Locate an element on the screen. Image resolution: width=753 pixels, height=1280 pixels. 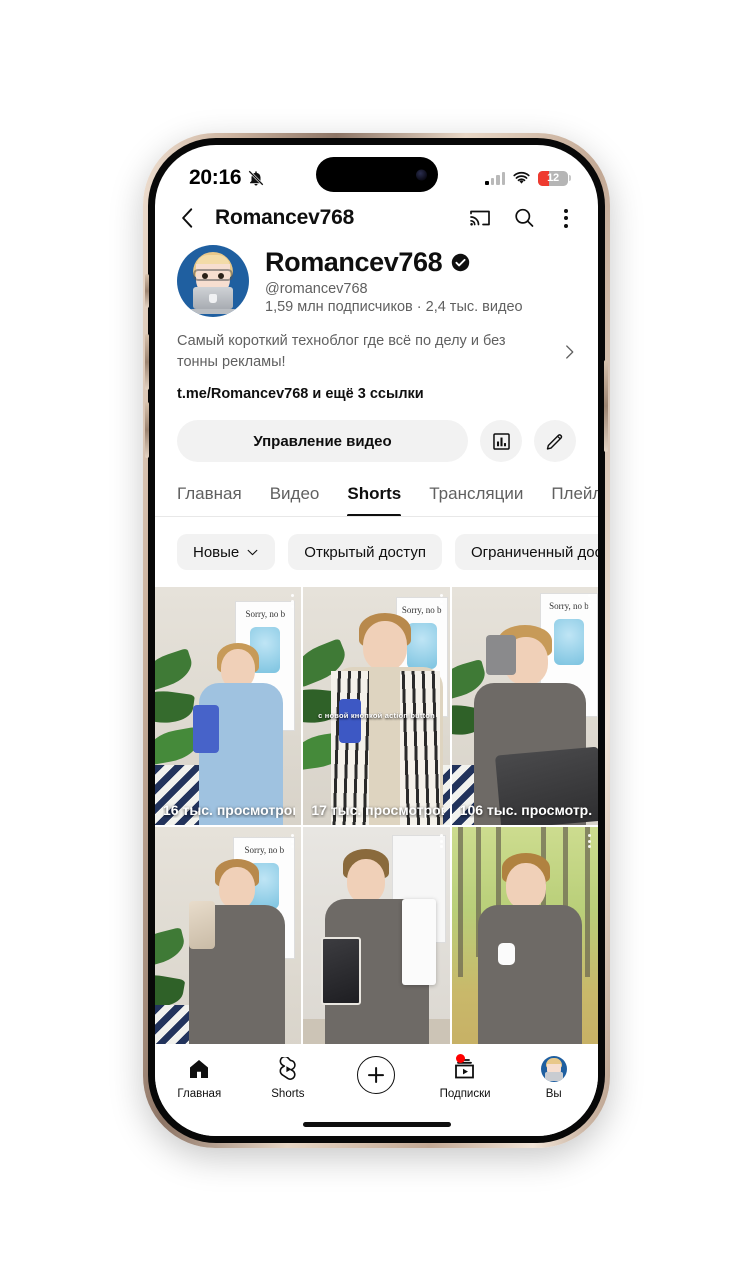
filter-chip-row: Новые Открытый доступ Ограниченный досту is located at coordinates (376, 552).